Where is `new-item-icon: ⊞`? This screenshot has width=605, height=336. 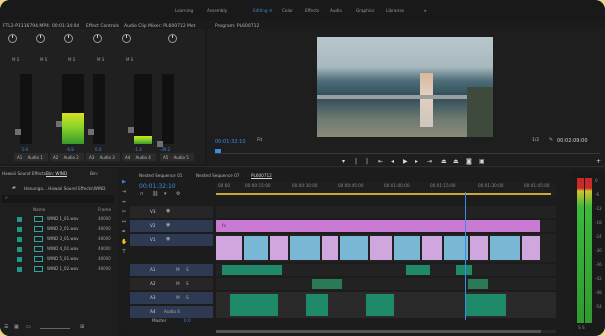 new-item-icon: ⊞ is located at coordinates (82, 327).